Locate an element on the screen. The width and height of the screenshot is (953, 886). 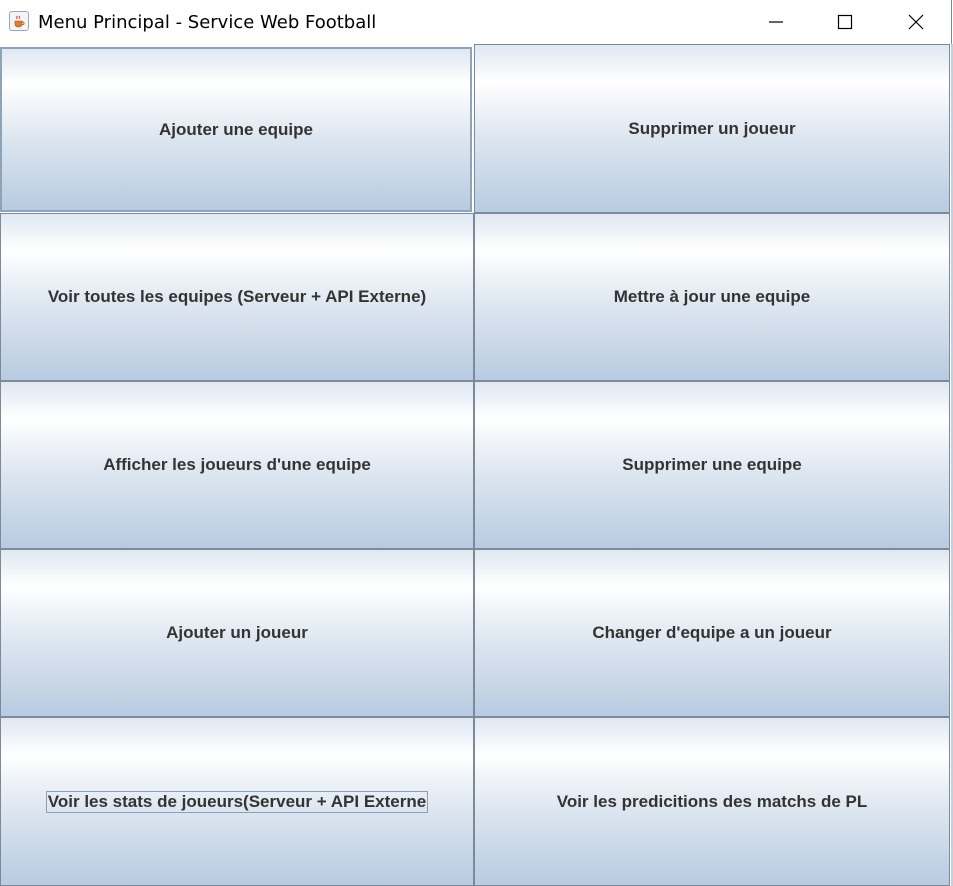
java-cup-icon is located at coordinates (19, 21).